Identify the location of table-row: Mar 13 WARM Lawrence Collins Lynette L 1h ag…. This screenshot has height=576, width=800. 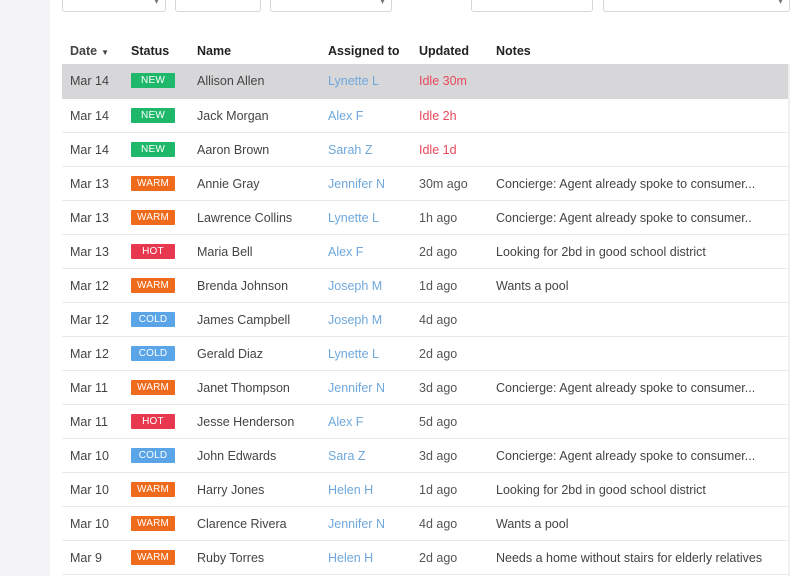
(425, 218).